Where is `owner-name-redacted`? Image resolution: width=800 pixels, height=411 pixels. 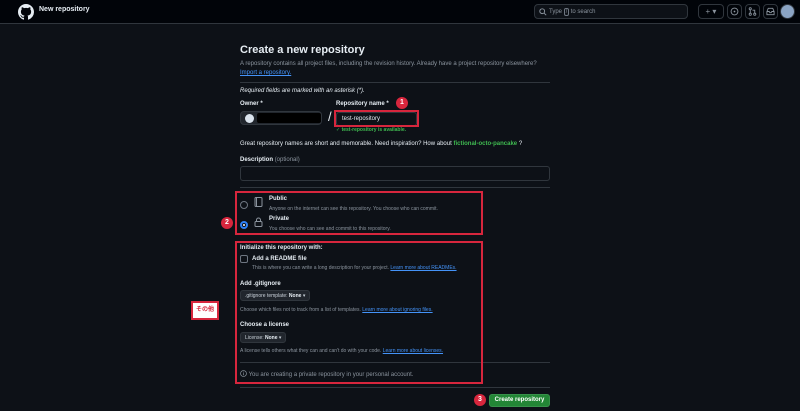 owner-name-redacted is located at coordinates (289, 118).